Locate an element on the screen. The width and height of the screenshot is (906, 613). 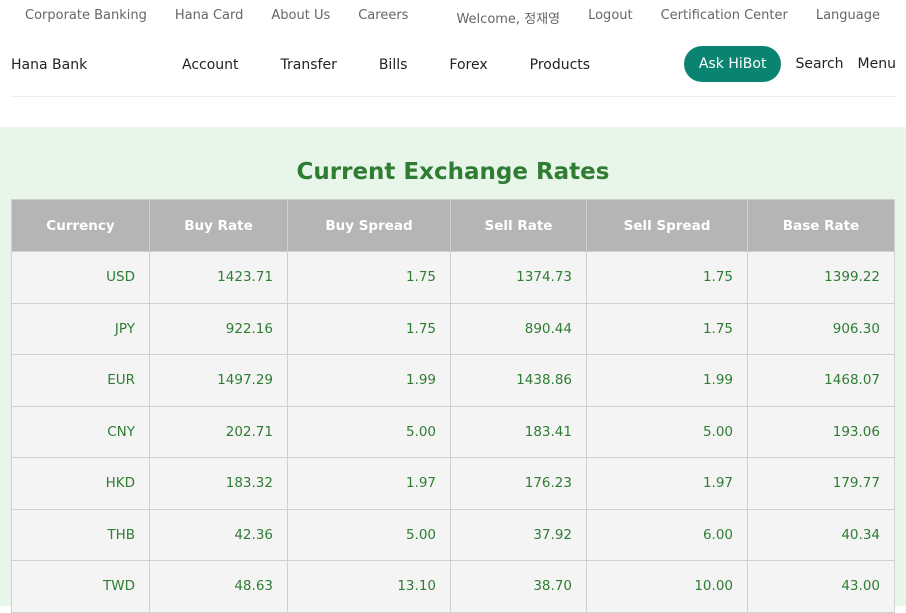
table-row: CNY 202.71 5.00 183.41 5.00 193.06 is located at coordinates (453, 431).